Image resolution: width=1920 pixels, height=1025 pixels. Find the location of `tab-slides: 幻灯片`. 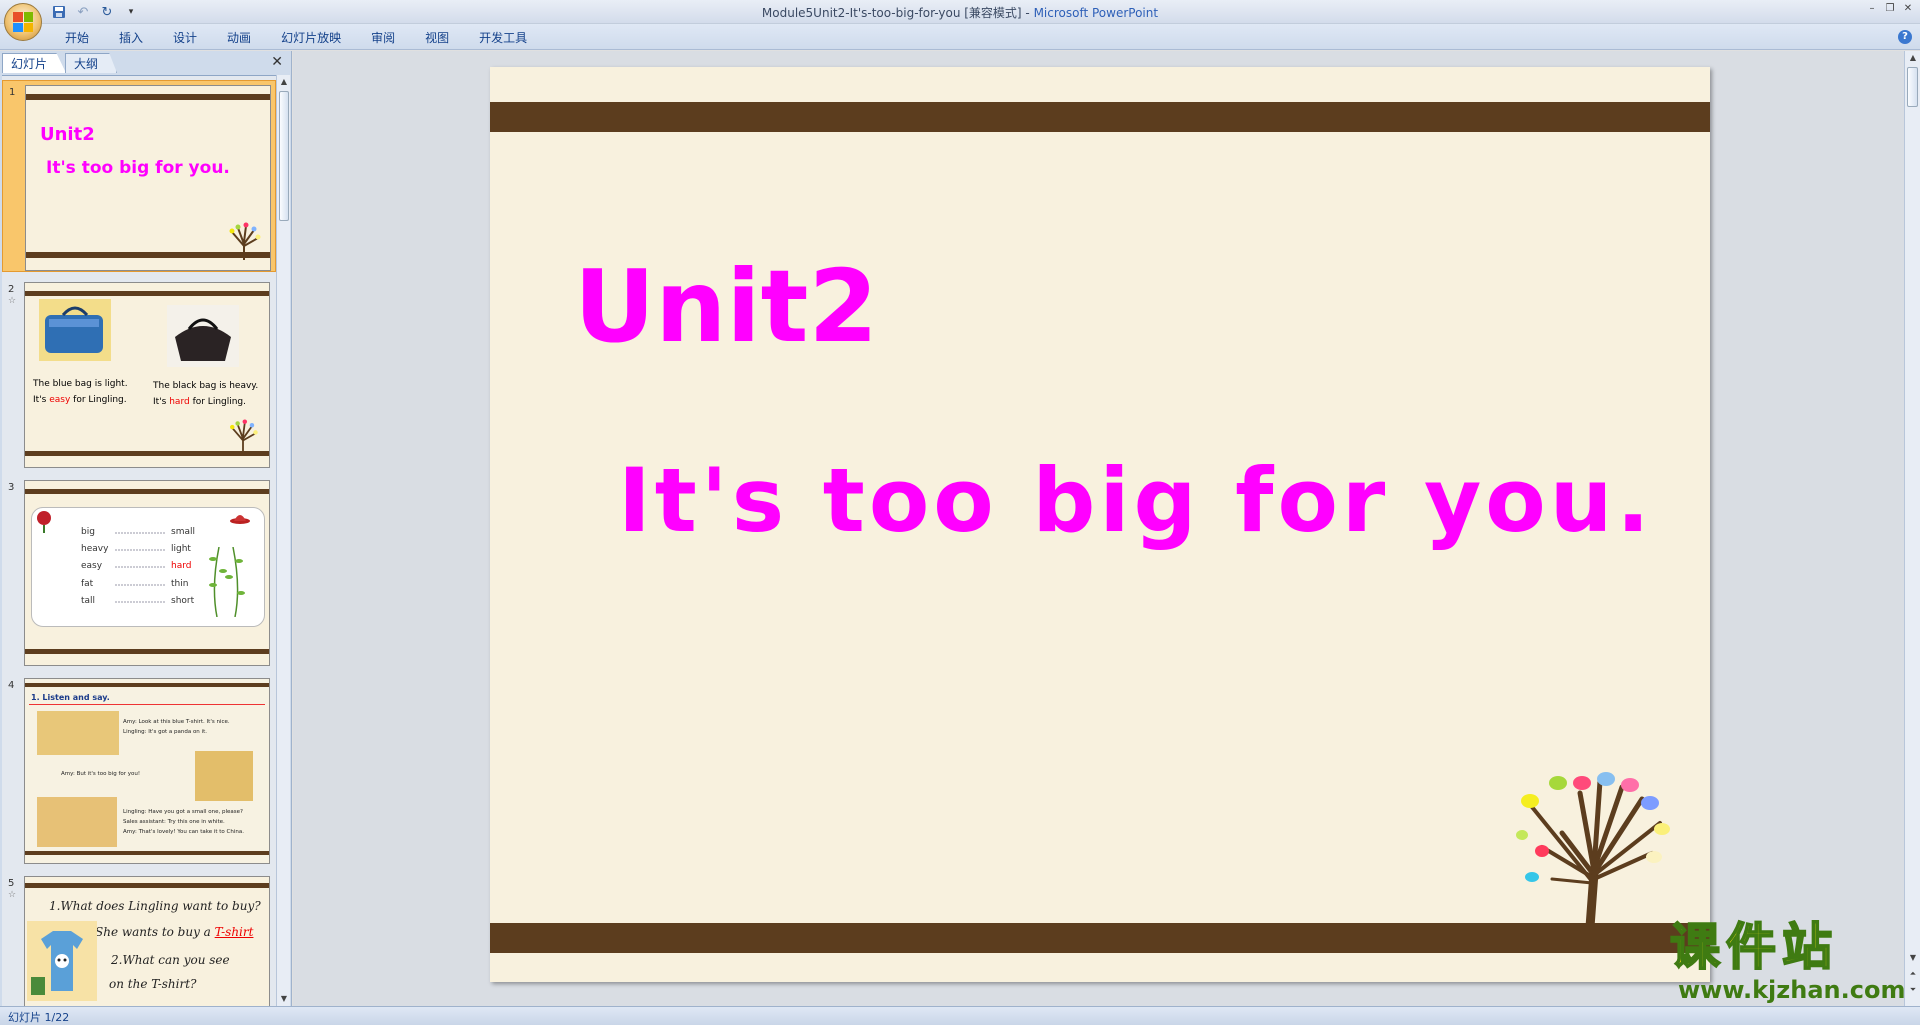

tab-slides: 幻灯片 is located at coordinates (34, 63).